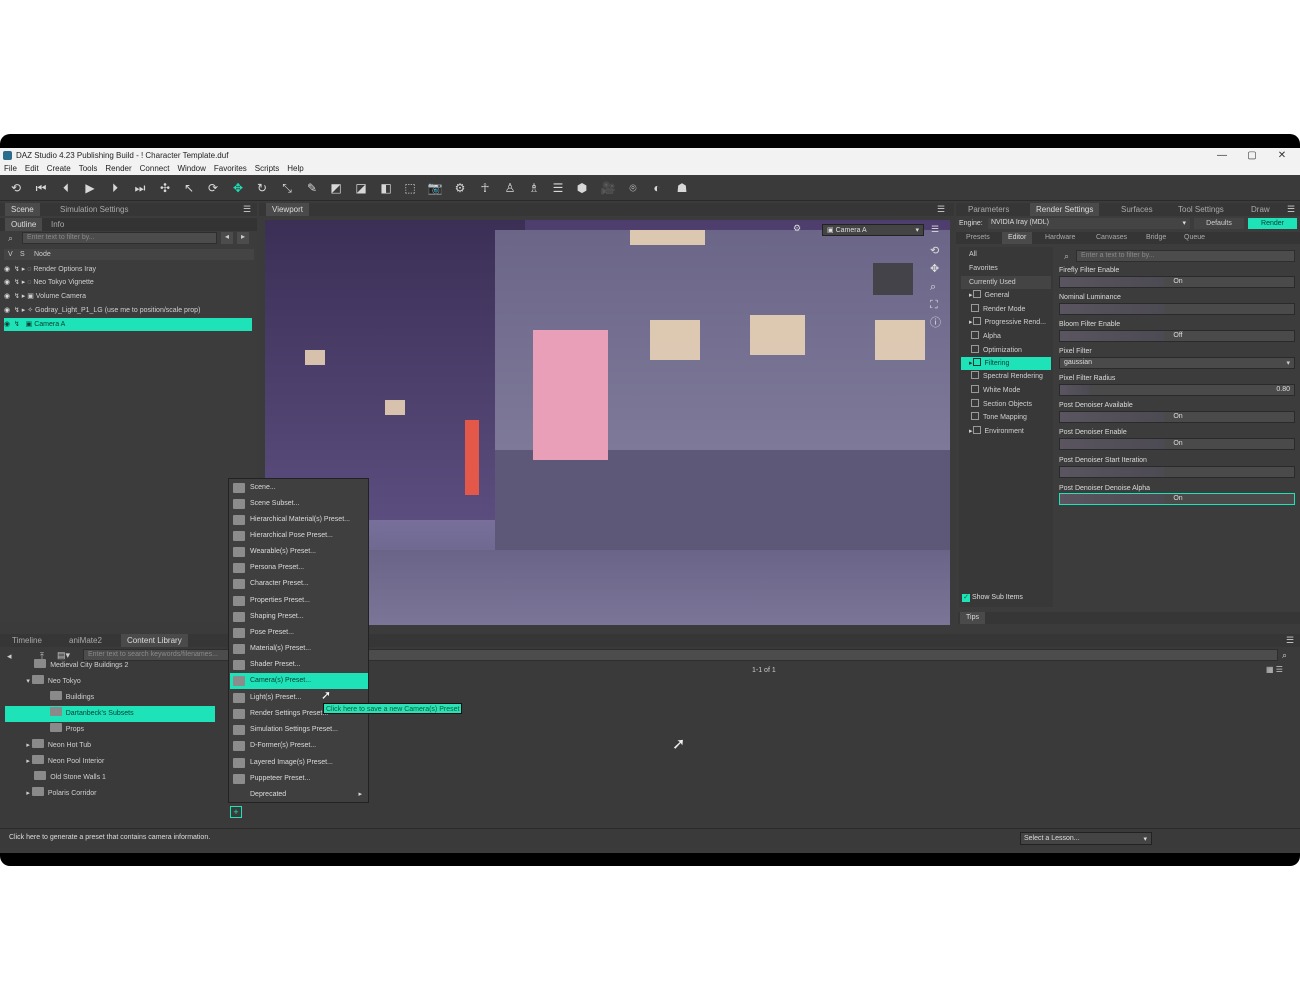  I want to click on category-environment: ▸ Environment, so click(1006, 431).